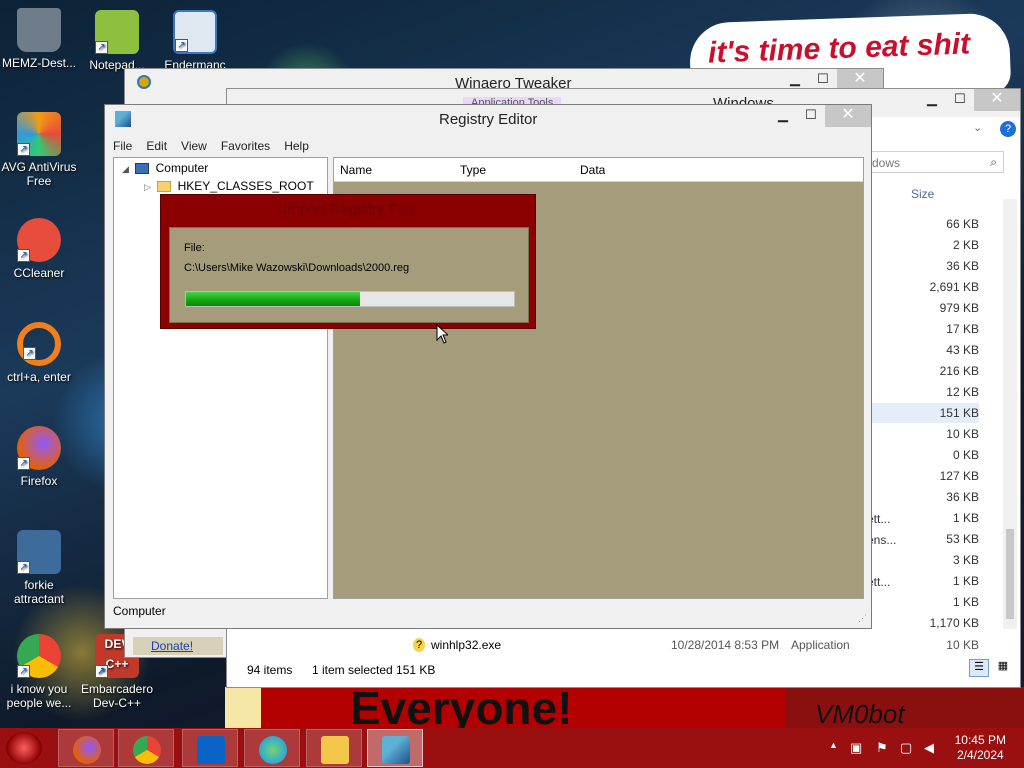  I want to click on menu-edit: Edit, so click(155, 147).